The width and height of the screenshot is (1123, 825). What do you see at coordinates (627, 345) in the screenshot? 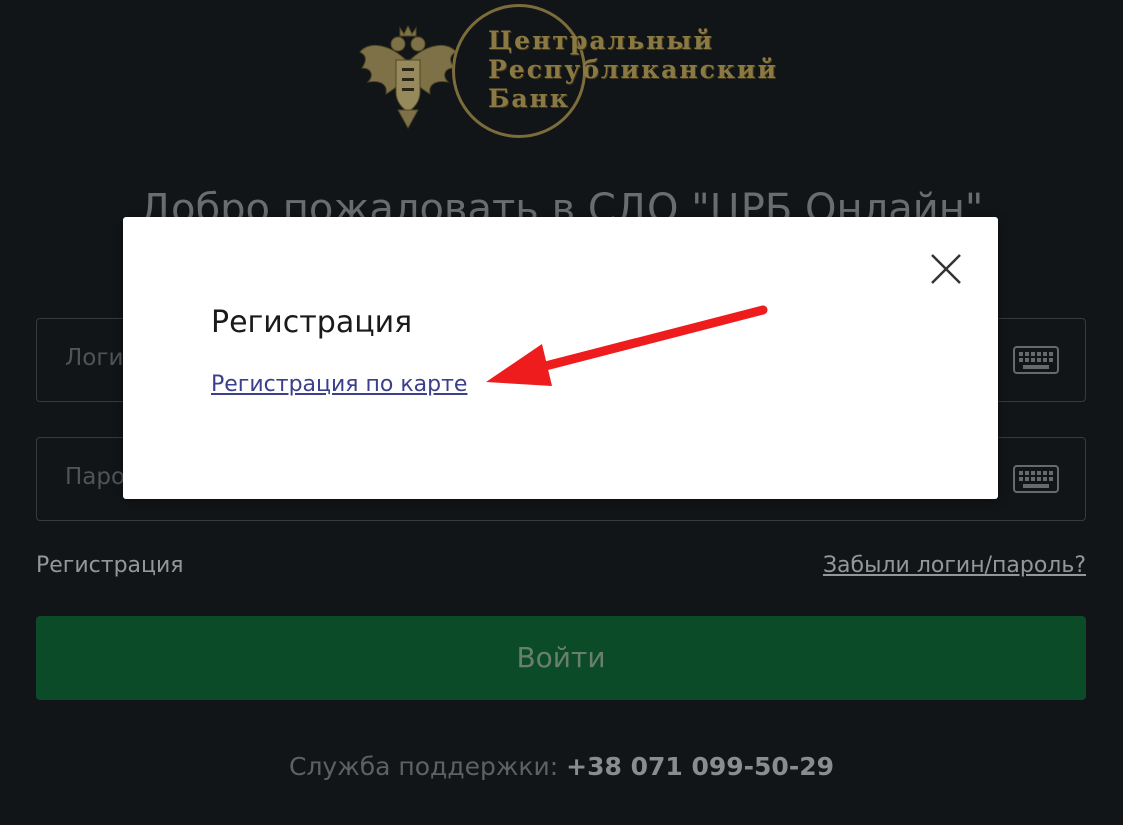
I see `red-arrow-annotation-icon` at bounding box center [627, 345].